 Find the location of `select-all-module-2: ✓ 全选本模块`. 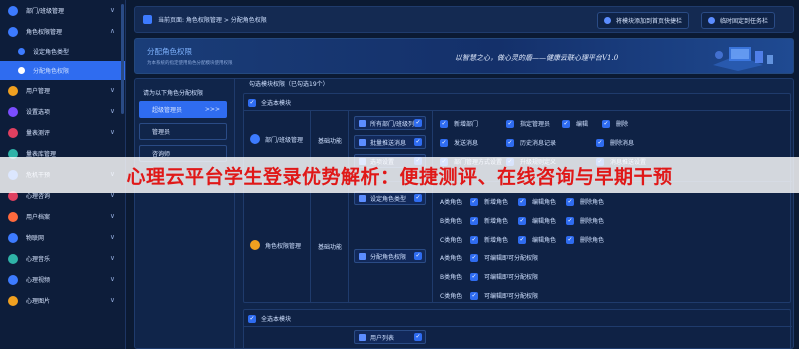

select-all-module-2: ✓ 全选本模块 is located at coordinates (269, 318).